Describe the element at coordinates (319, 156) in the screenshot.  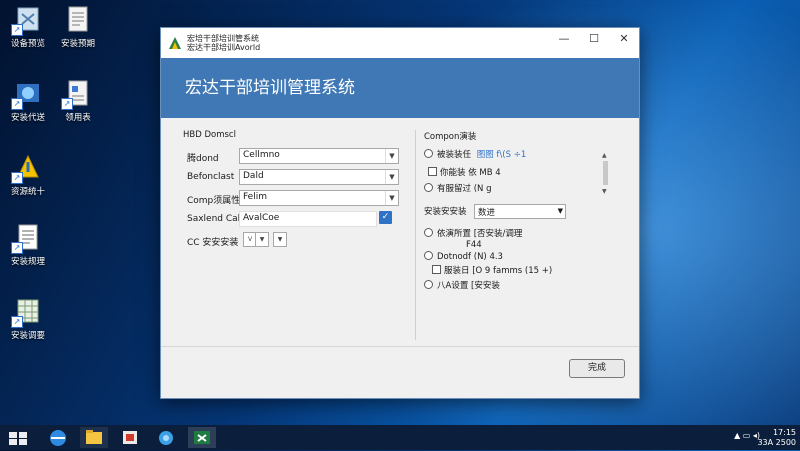
I see `setting-dropdown: Cellmno ▼` at that location.